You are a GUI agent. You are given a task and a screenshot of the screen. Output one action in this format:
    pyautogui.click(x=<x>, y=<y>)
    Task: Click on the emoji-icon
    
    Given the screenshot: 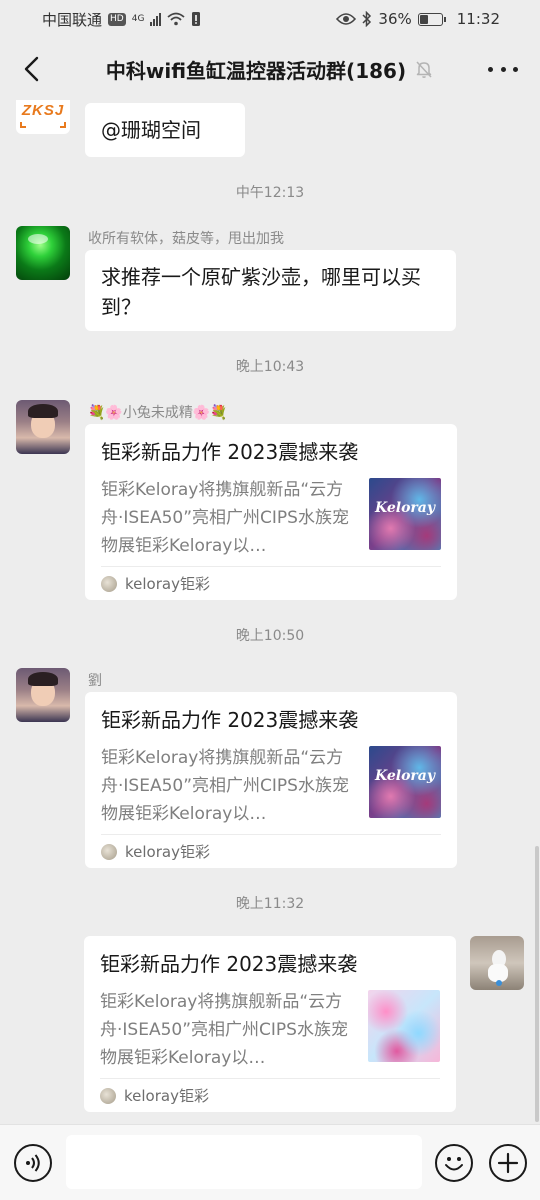 What is the action you would take?
    pyautogui.click(x=454, y=1164)
    